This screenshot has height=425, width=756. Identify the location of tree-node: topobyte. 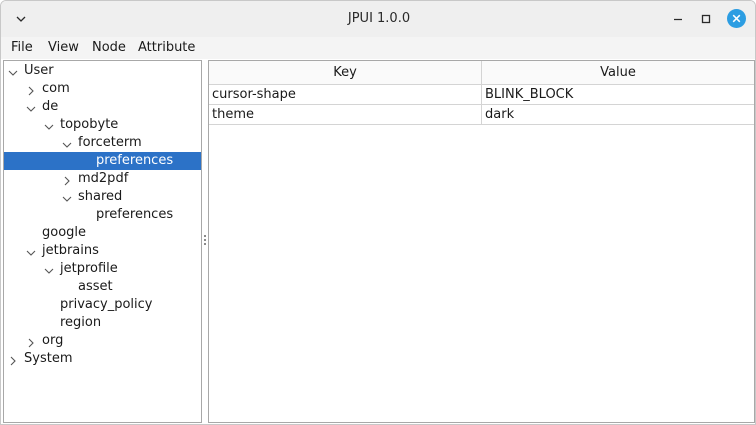
(102, 125).